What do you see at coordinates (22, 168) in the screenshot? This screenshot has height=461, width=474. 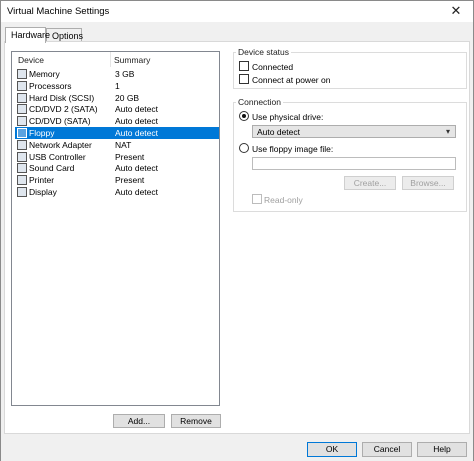 I see `sound-card-icon` at bounding box center [22, 168].